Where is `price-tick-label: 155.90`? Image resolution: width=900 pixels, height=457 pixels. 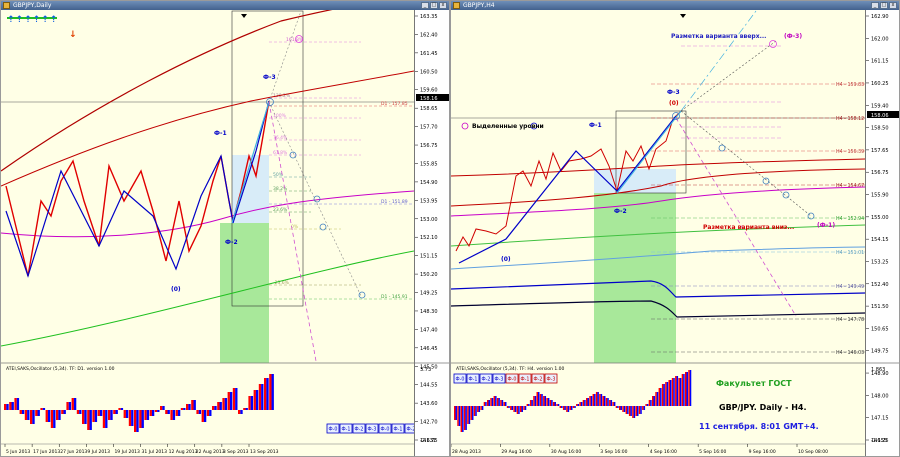
price-tick-label: 155.90 is located at coordinates (880, 196).